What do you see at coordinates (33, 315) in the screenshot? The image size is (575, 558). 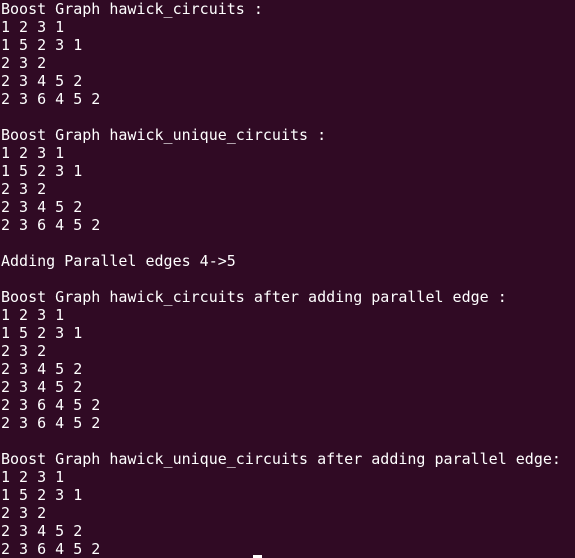 I see `terminal-line-18: 1 2 3 1` at bounding box center [33, 315].